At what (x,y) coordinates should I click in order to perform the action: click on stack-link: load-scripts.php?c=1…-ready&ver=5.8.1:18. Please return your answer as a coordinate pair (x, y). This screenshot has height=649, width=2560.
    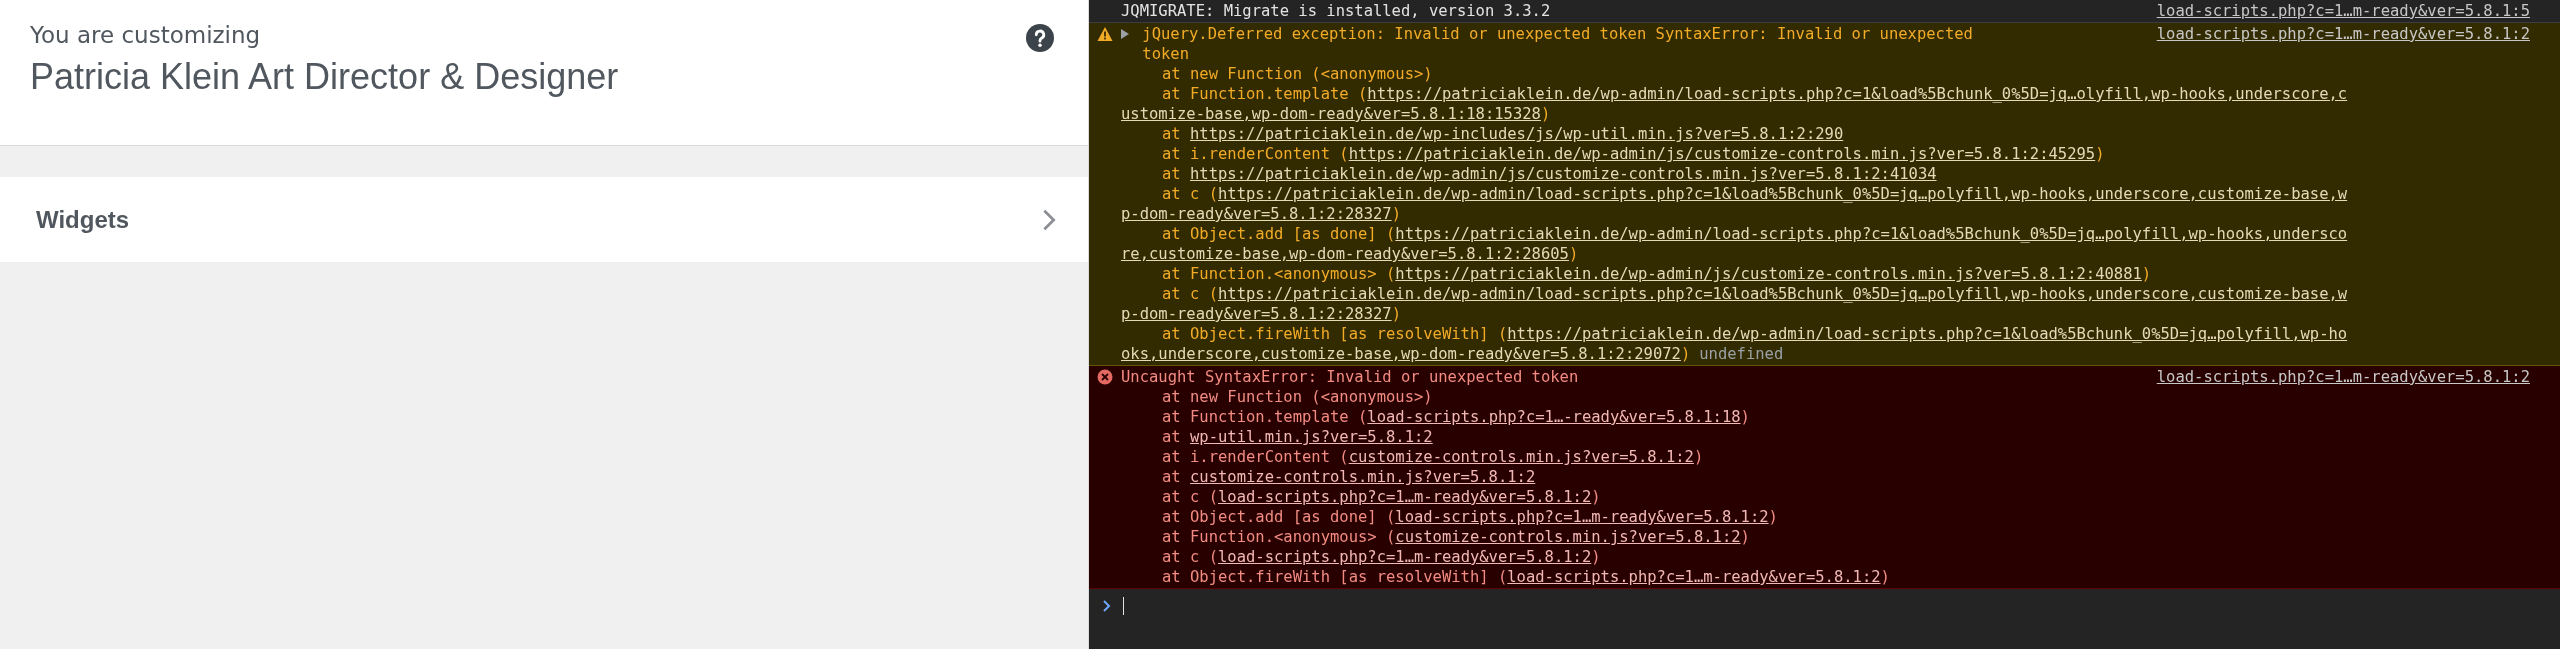
    Looking at the image, I should click on (1554, 417).